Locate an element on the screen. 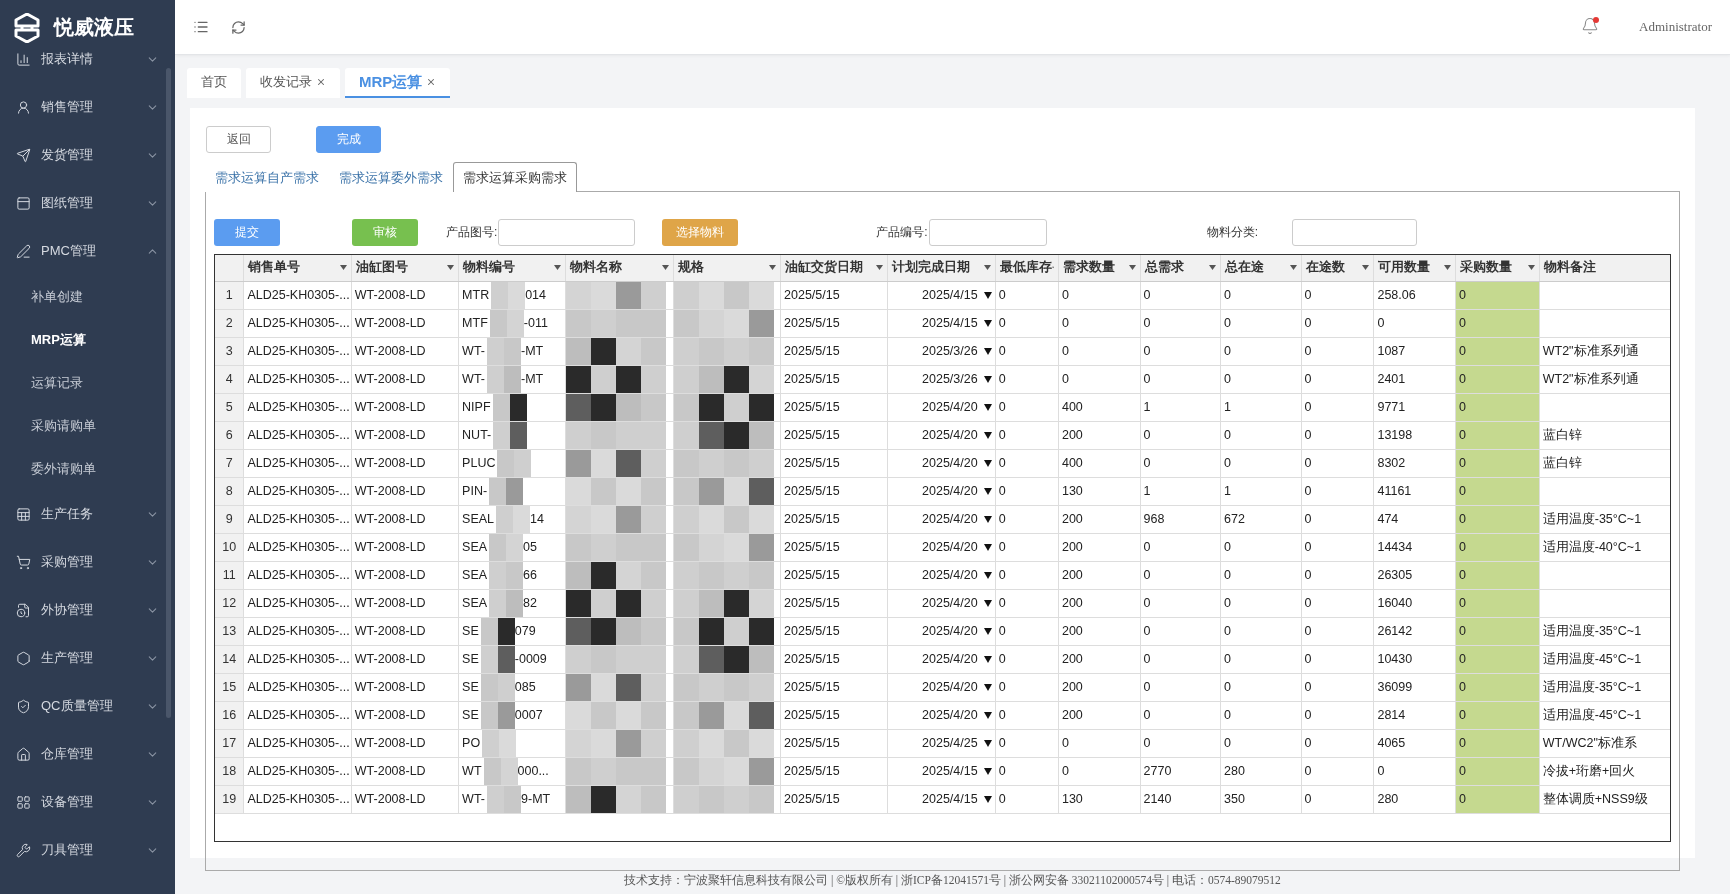  column-header: 在途数 is located at coordinates (1337, 268).